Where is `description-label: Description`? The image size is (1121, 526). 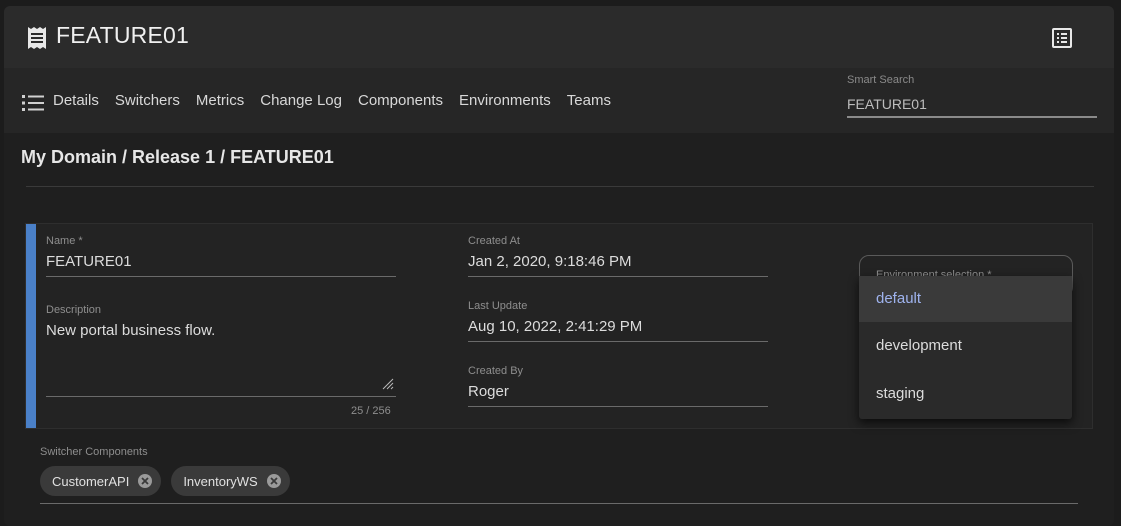 description-label: Description is located at coordinates (74, 310).